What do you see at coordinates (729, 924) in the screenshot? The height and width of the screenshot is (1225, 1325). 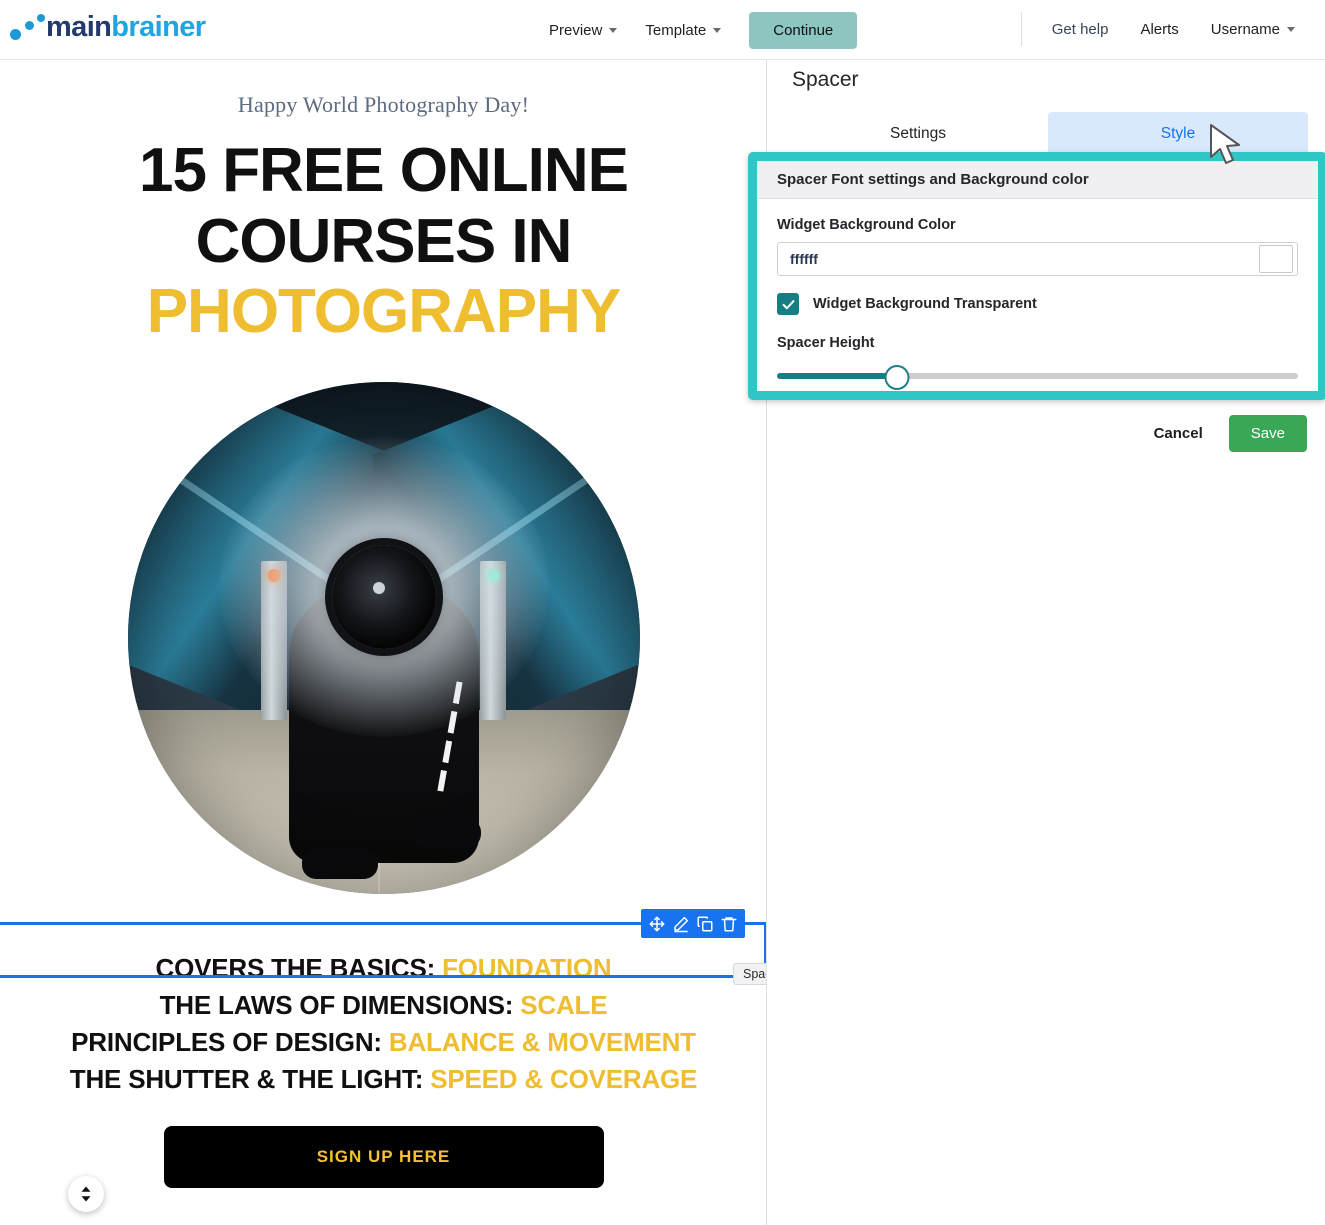 I see `trash-icon` at bounding box center [729, 924].